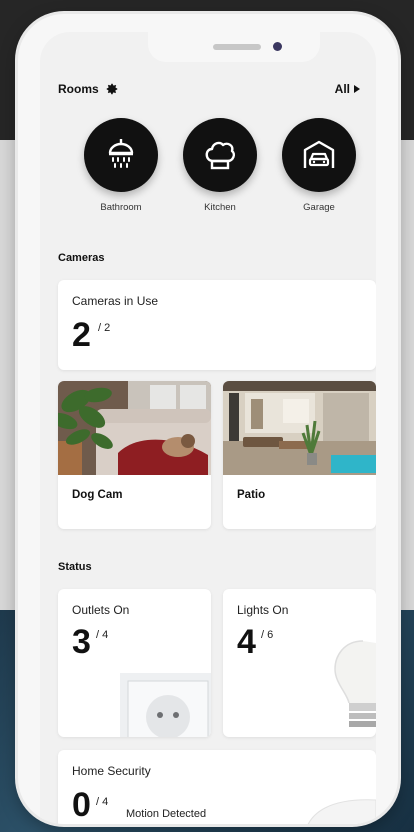 The height and width of the screenshot is (832, 414). I want to click on cameras-in-use-card: Cameras in Use 2 / 2, so click(217, 325).